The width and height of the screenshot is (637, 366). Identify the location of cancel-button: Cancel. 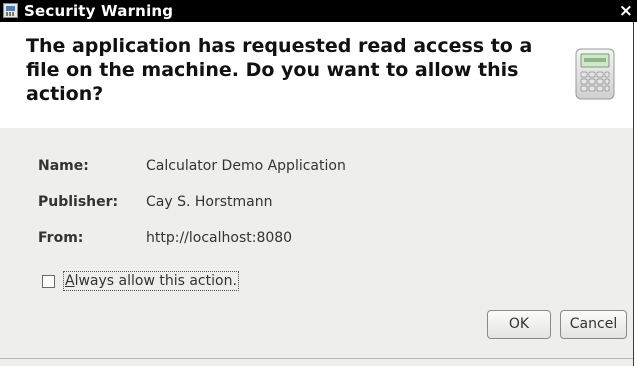
(593, 324).